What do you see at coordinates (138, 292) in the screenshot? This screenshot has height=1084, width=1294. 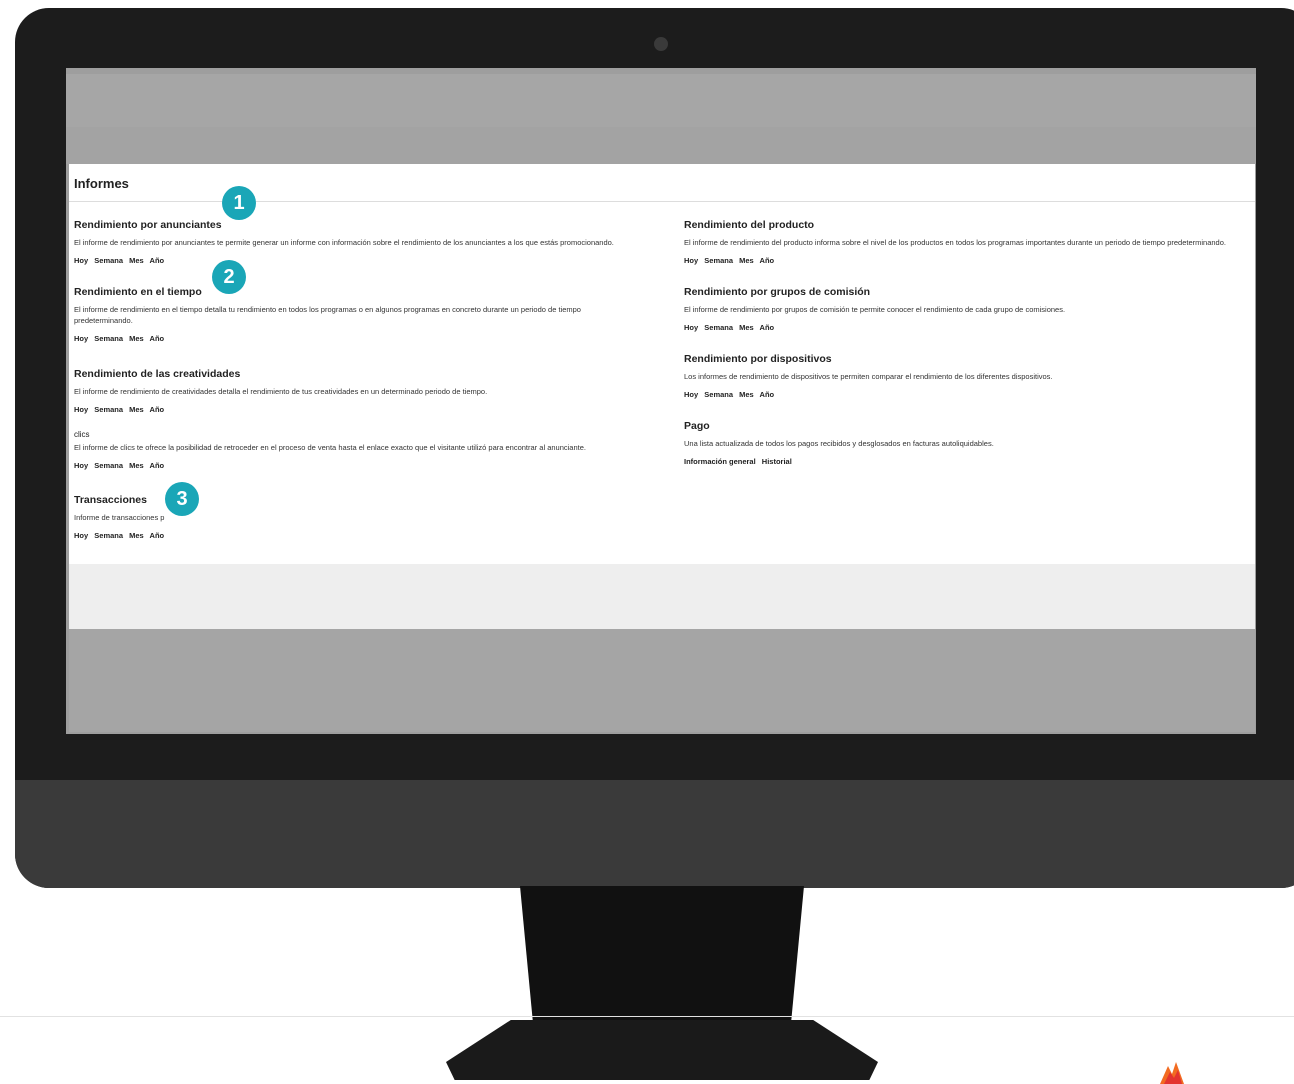 I see `section-title: Rendimiento en el tiempo` at bounding box center [138, 292].